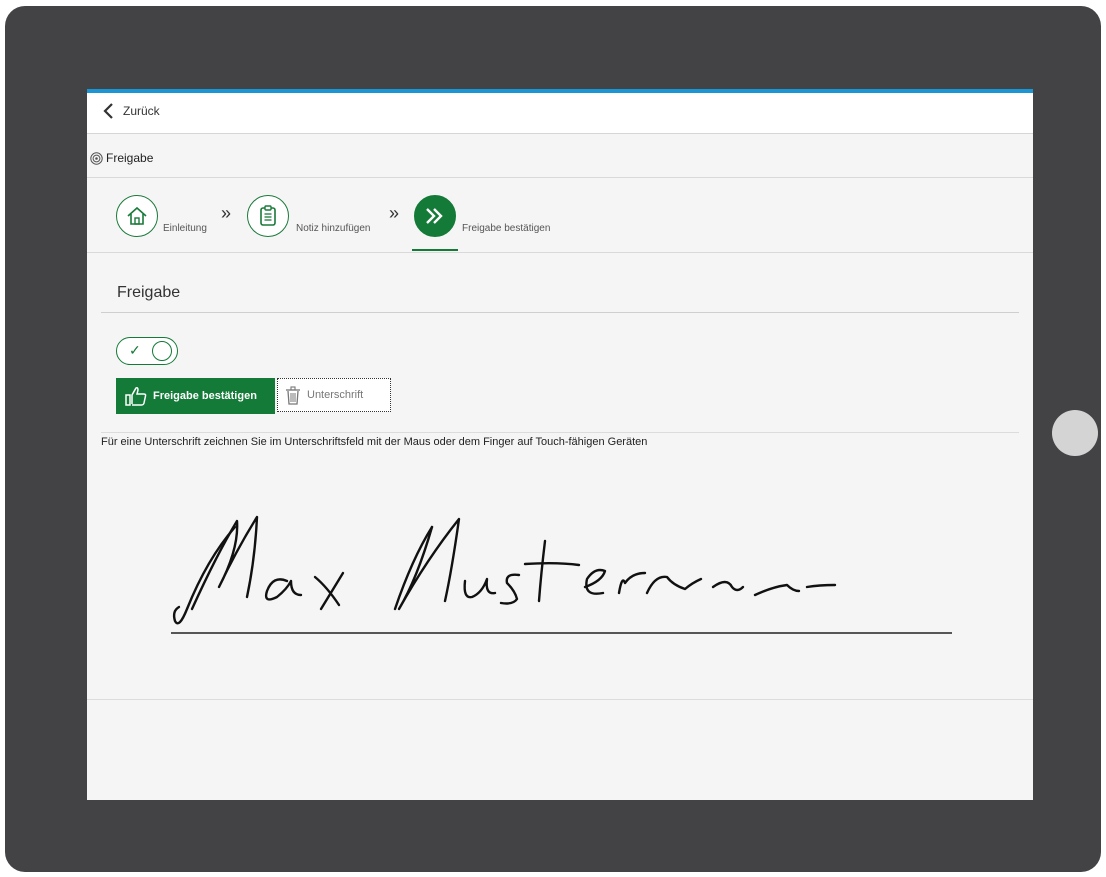 Image resolution: width=1106 pixels, height=877 pixels. What do you see at coordinates (130, 158) in the screenshot?
I see `breadcrumb-label: Freigabe` at bounding box center [130, 158].